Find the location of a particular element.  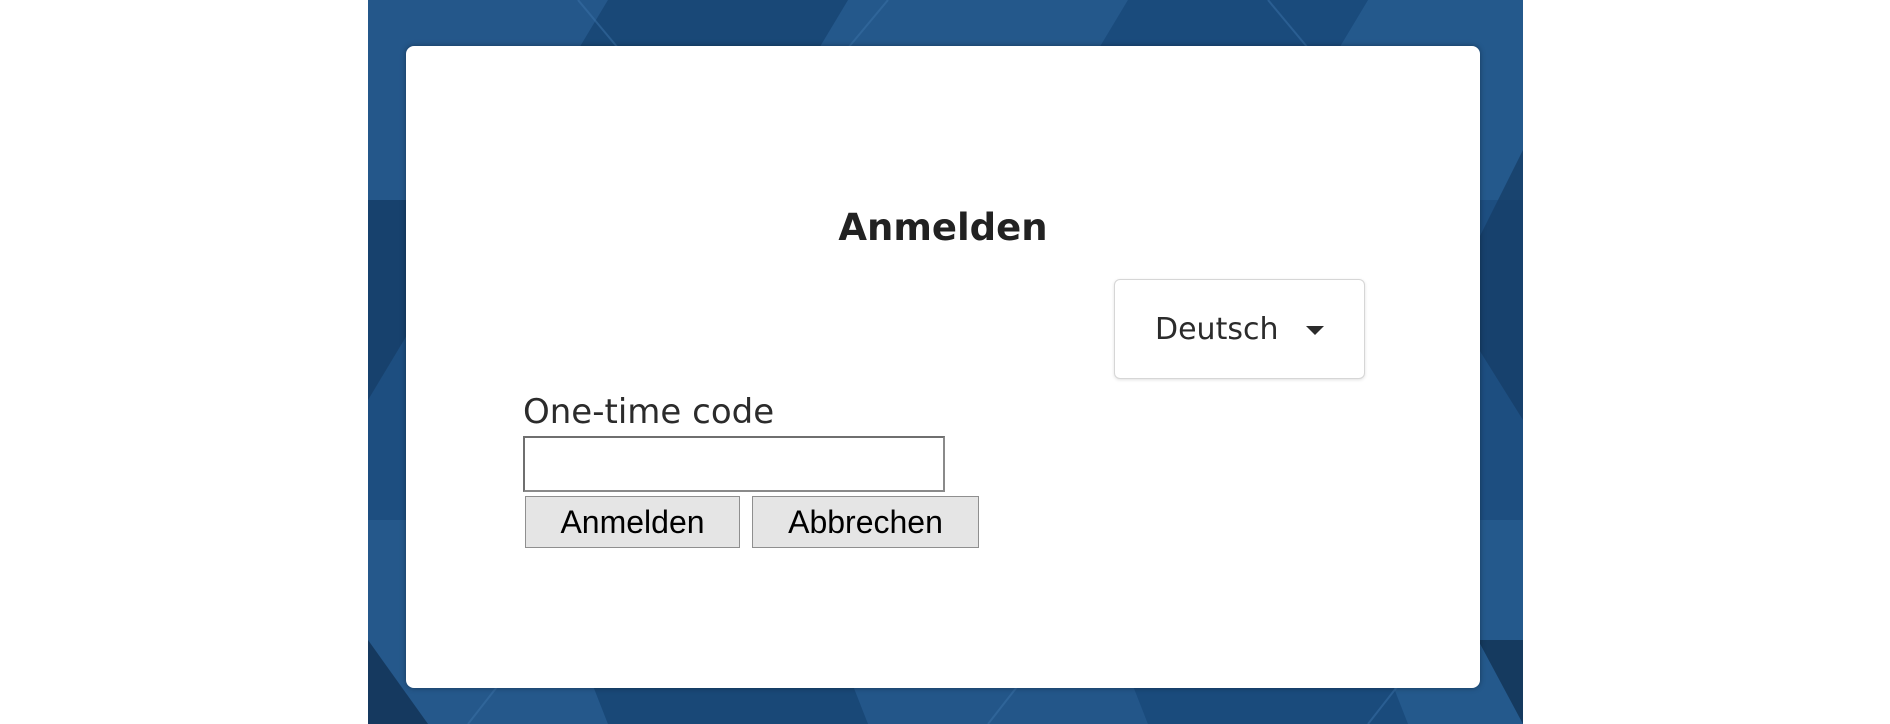

language-select-value: Deutsch is located at coordinates (1217, 329).